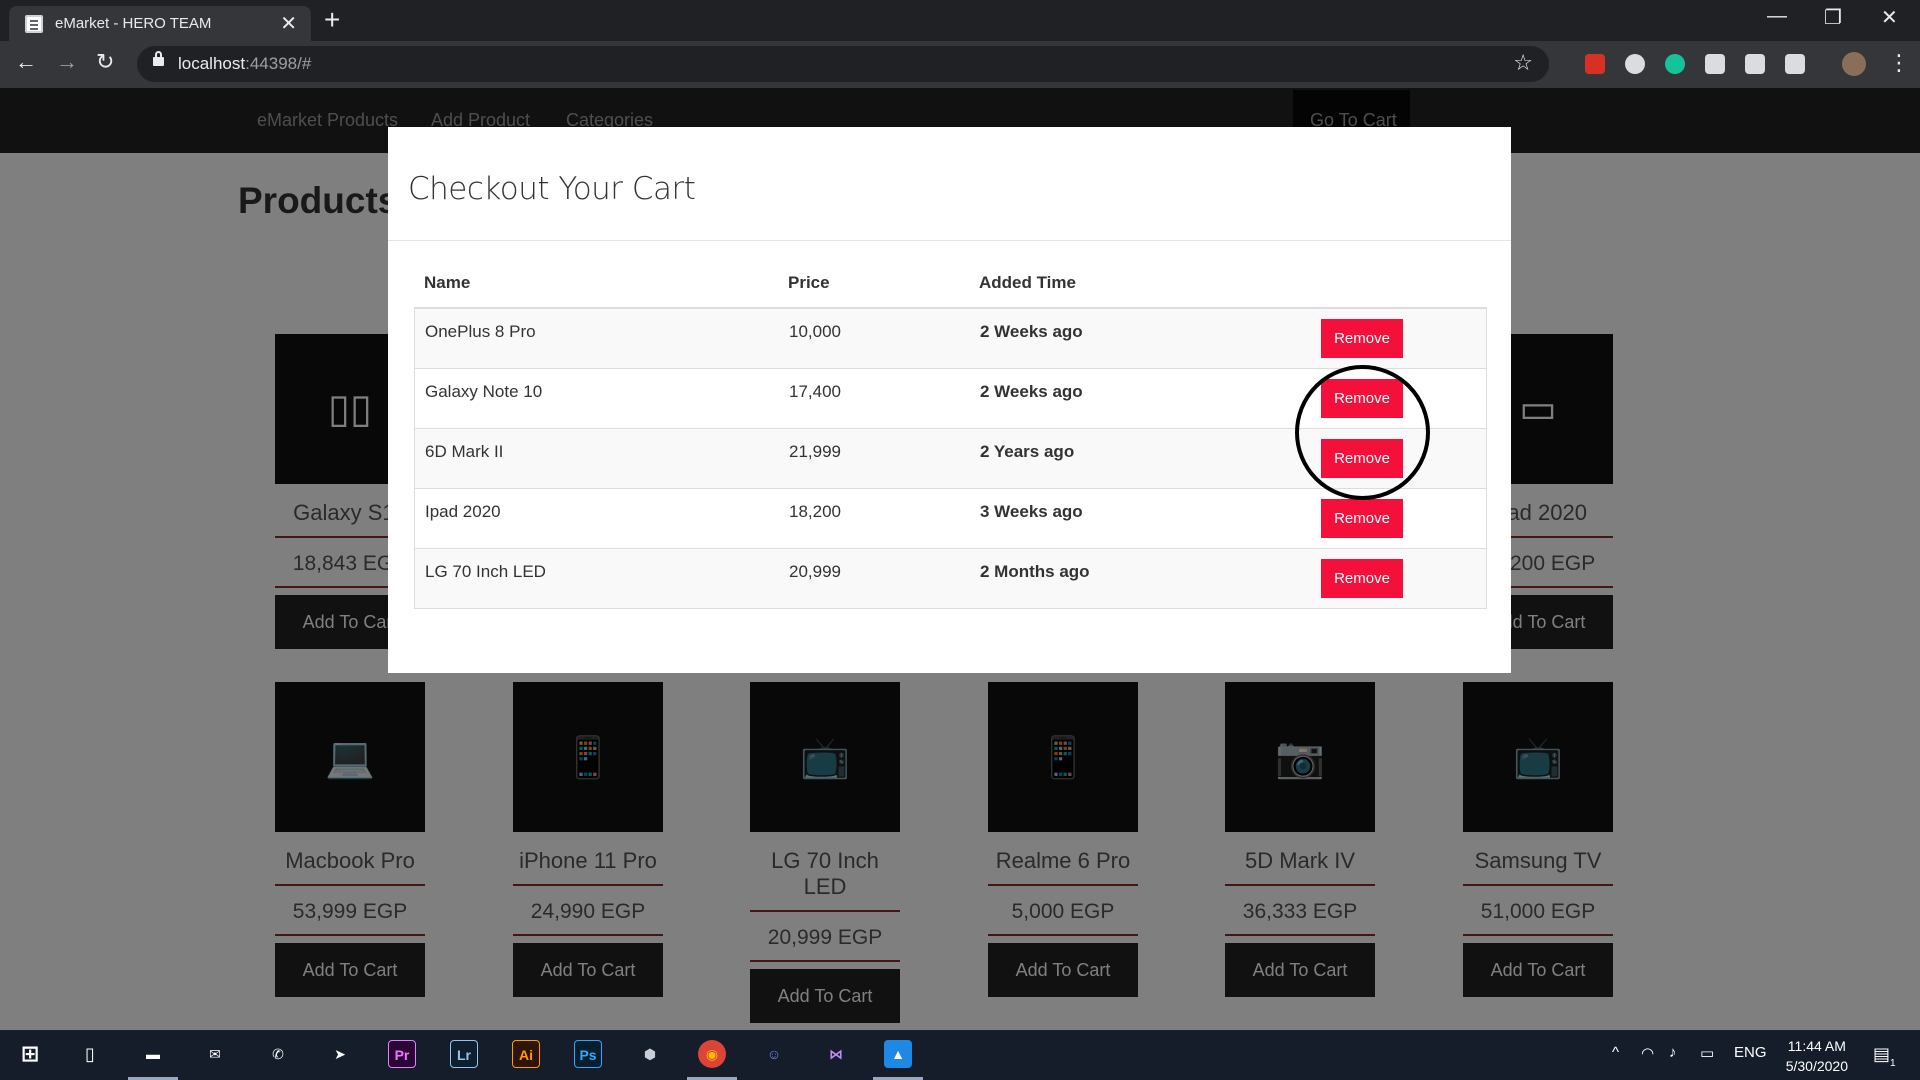 The height and width of the screenshot is (1080, 1920). Describe the element at coordinates (1035, 571) in the screenshot. I see `cart-item-time: 2 Months ago` at that location.